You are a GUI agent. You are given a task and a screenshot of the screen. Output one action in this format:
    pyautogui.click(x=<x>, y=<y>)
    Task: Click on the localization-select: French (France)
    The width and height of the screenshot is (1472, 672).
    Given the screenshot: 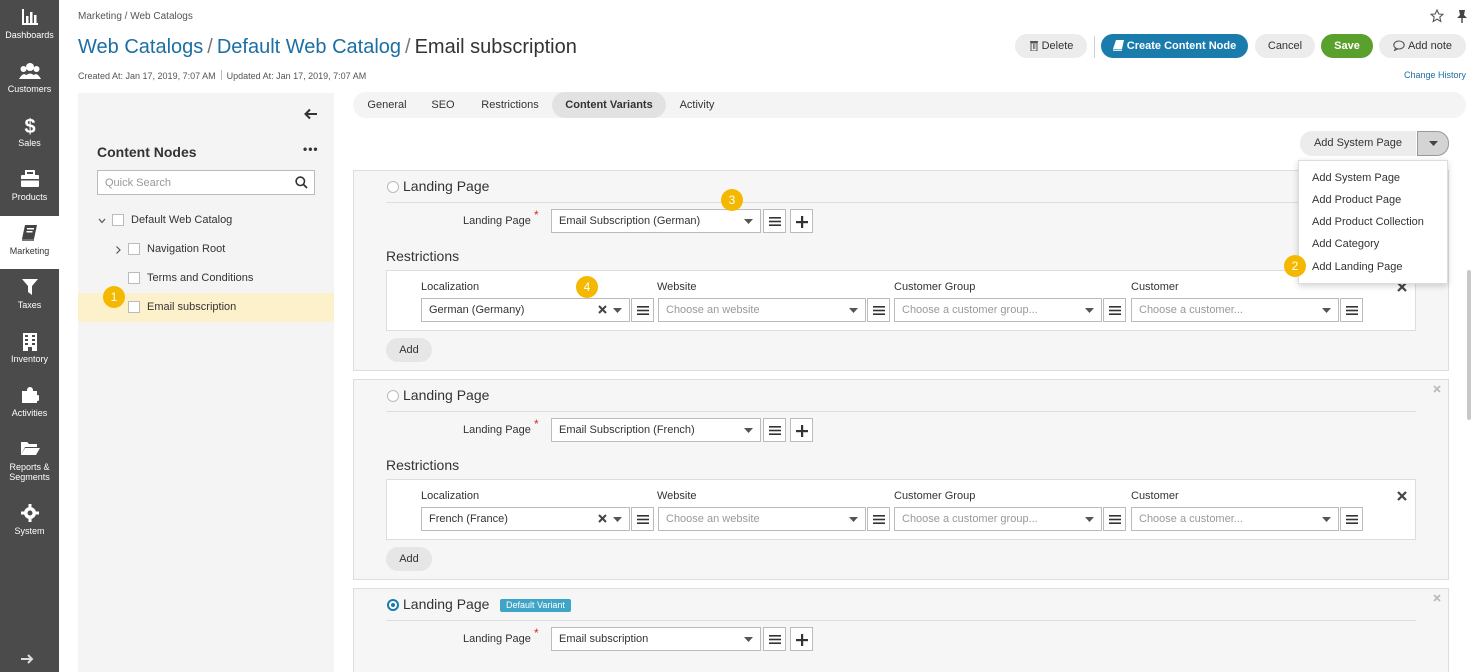 What is the action you would take?
    pyautogui.click(x=525, y=519)
    